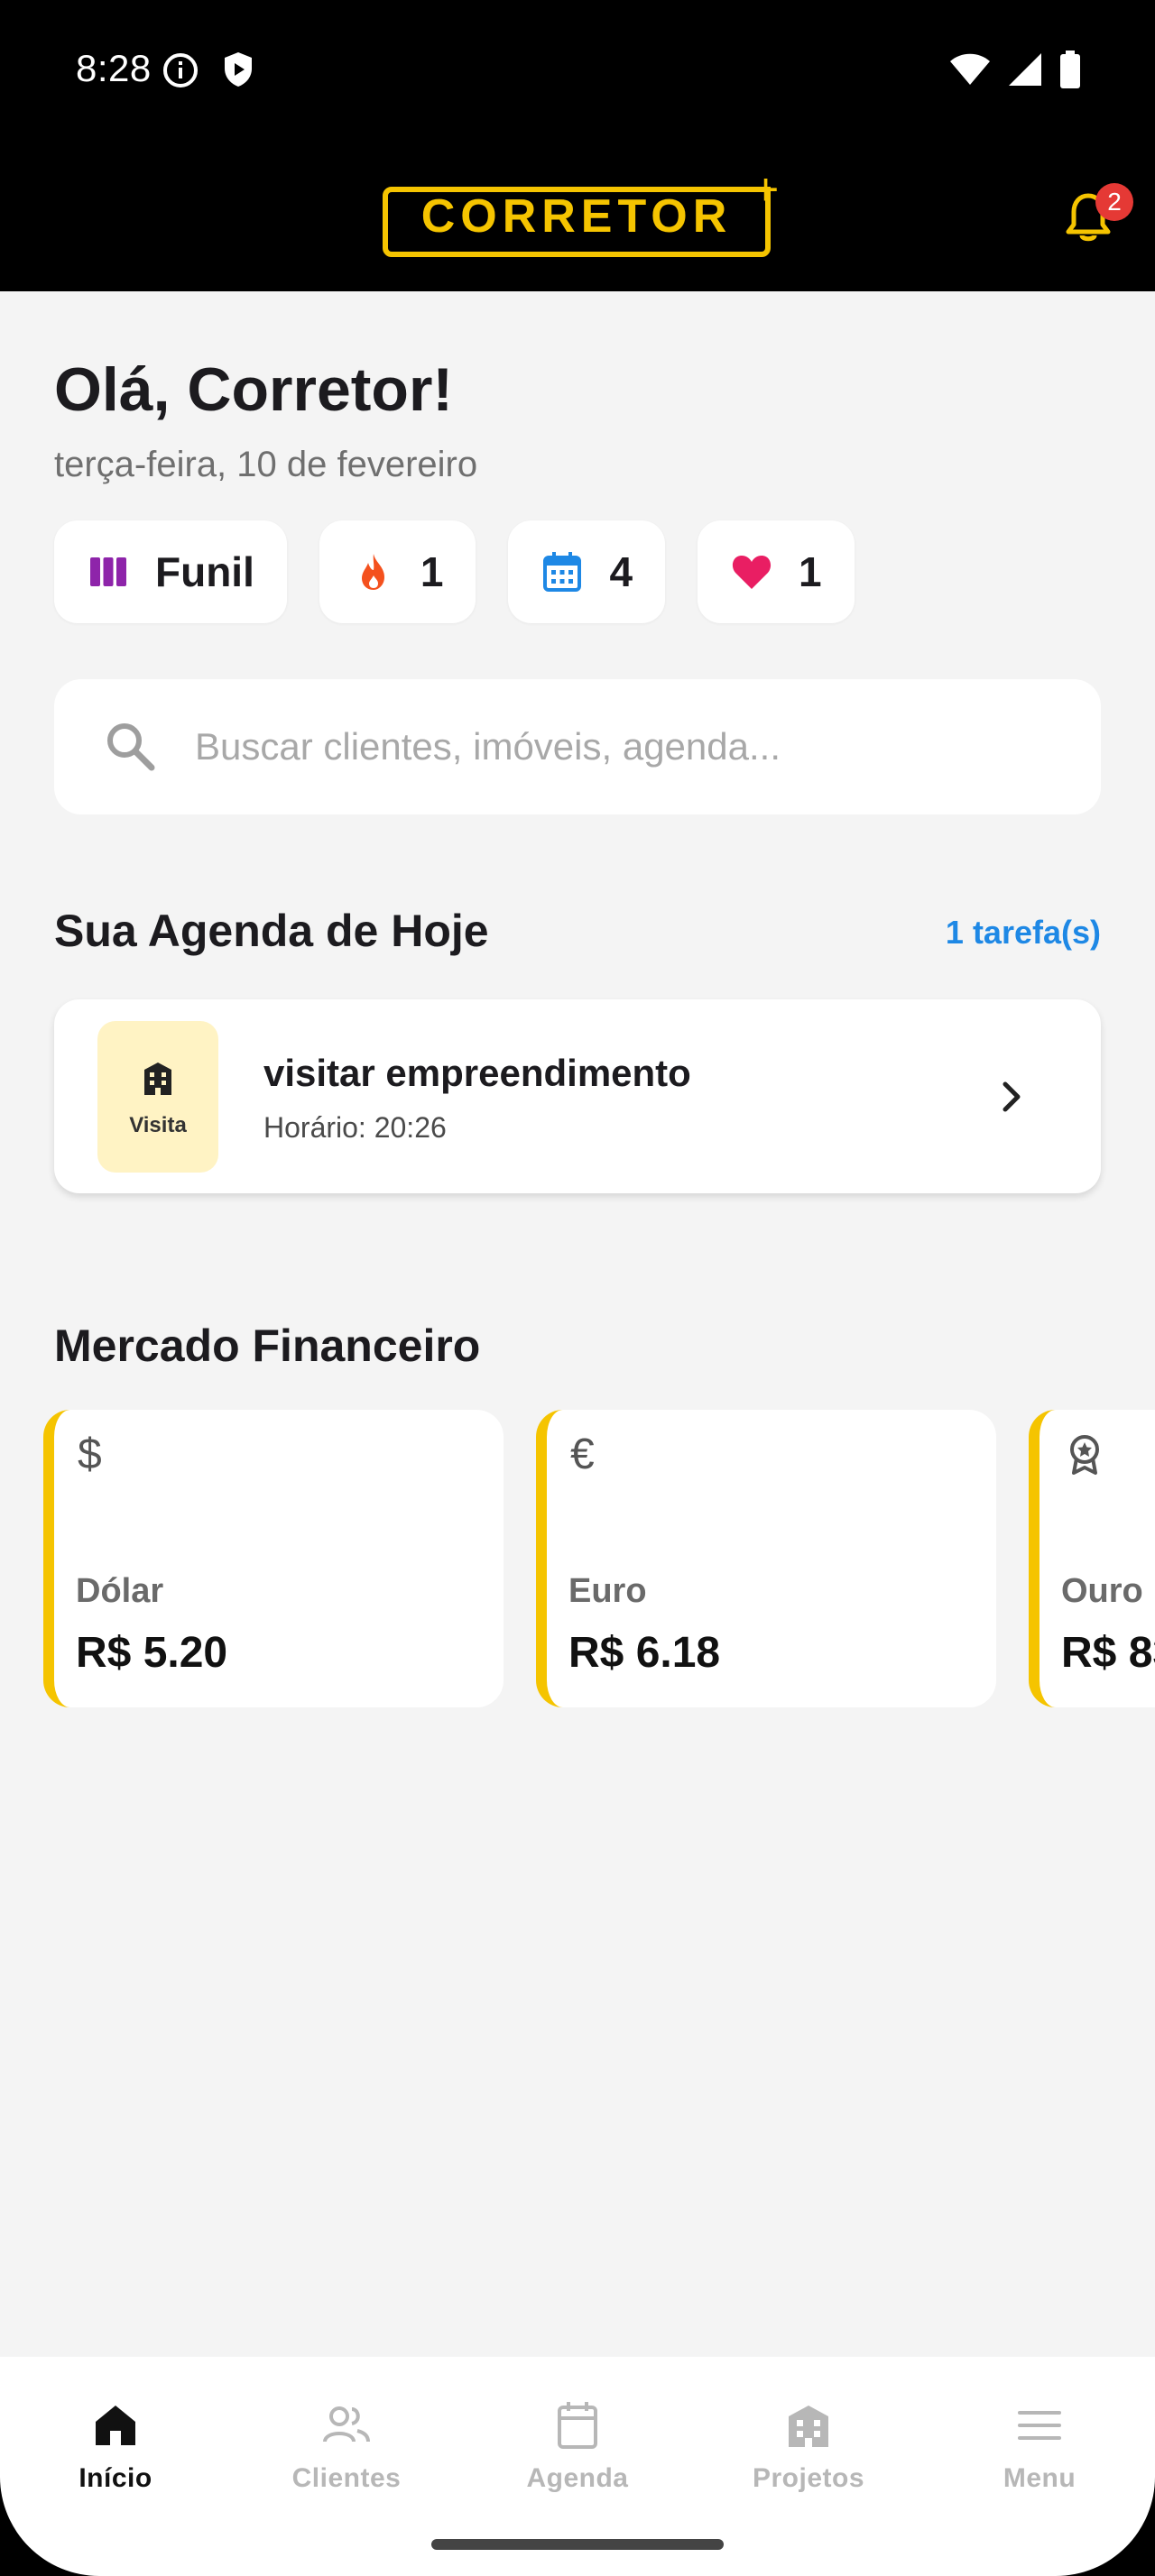 The image size is (1155, 2576). What do you see at coordinates (131, 747) in the screenshot?
I see `search-icon` at bounding box center [131, 747].